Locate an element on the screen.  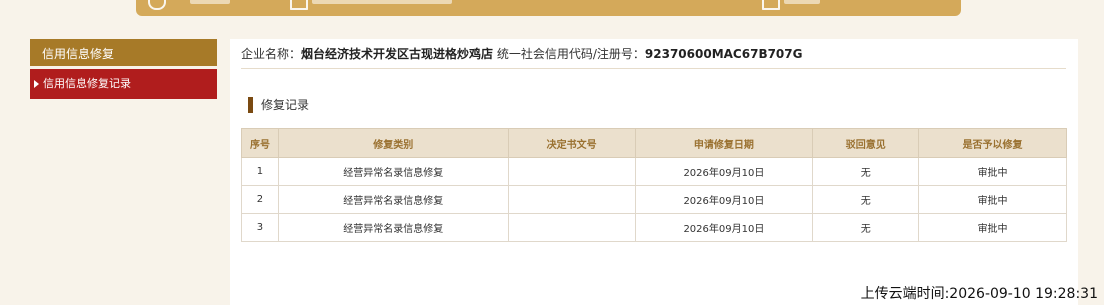
section-title-text: 修复记录 is located at coordinates (285, 105).